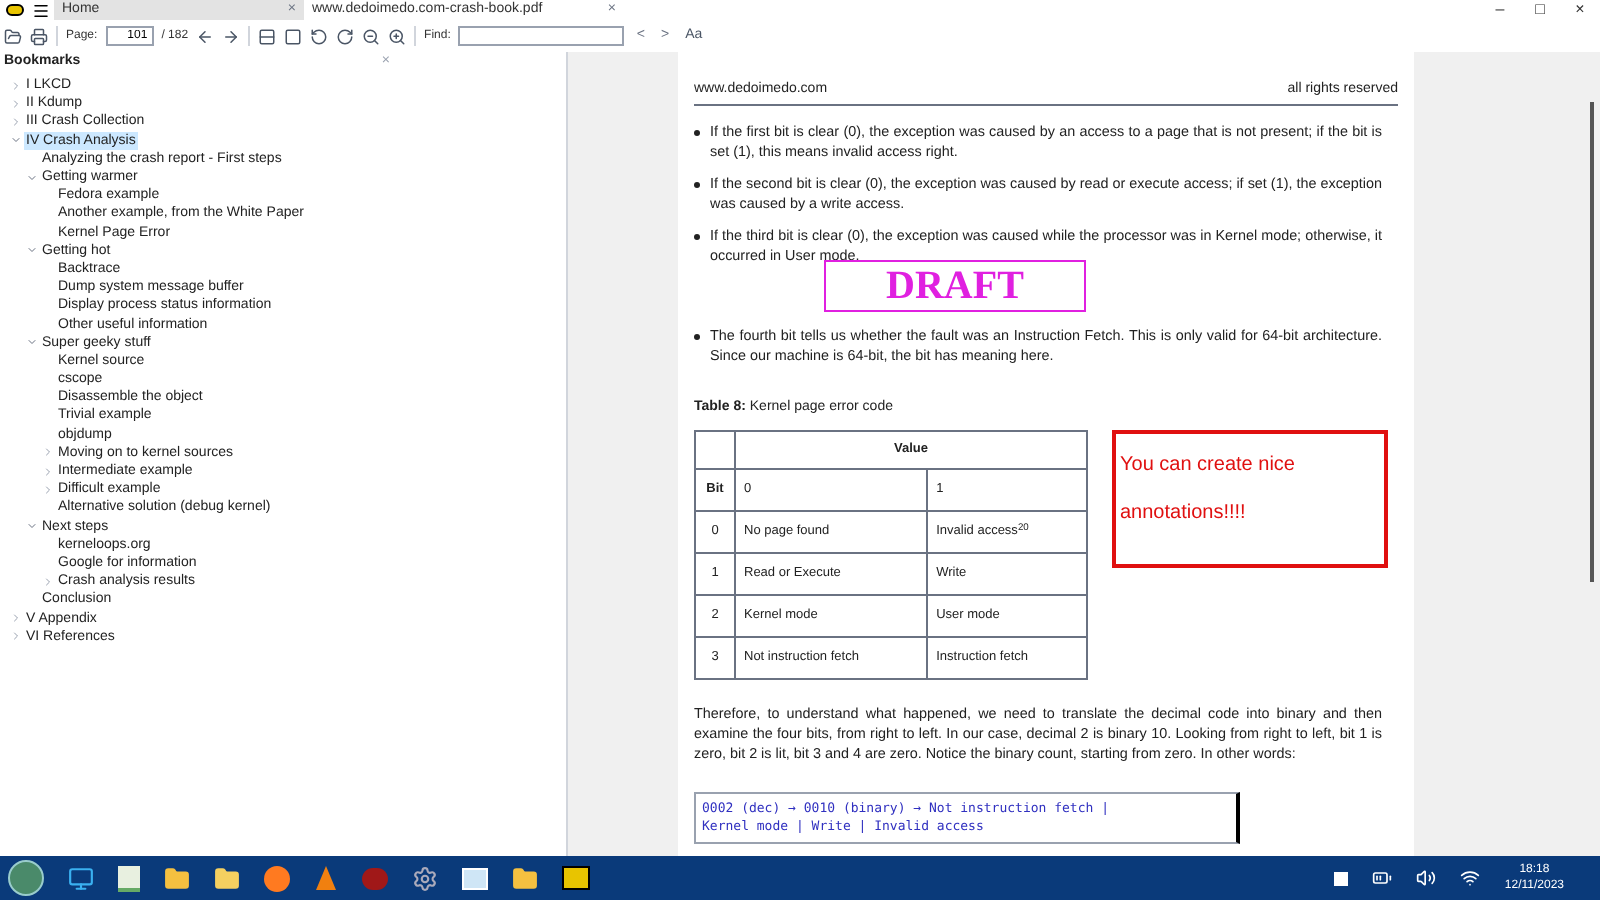  I want to click on annotation-box: You can create nice annotations!!!!, so click(1250, 499).